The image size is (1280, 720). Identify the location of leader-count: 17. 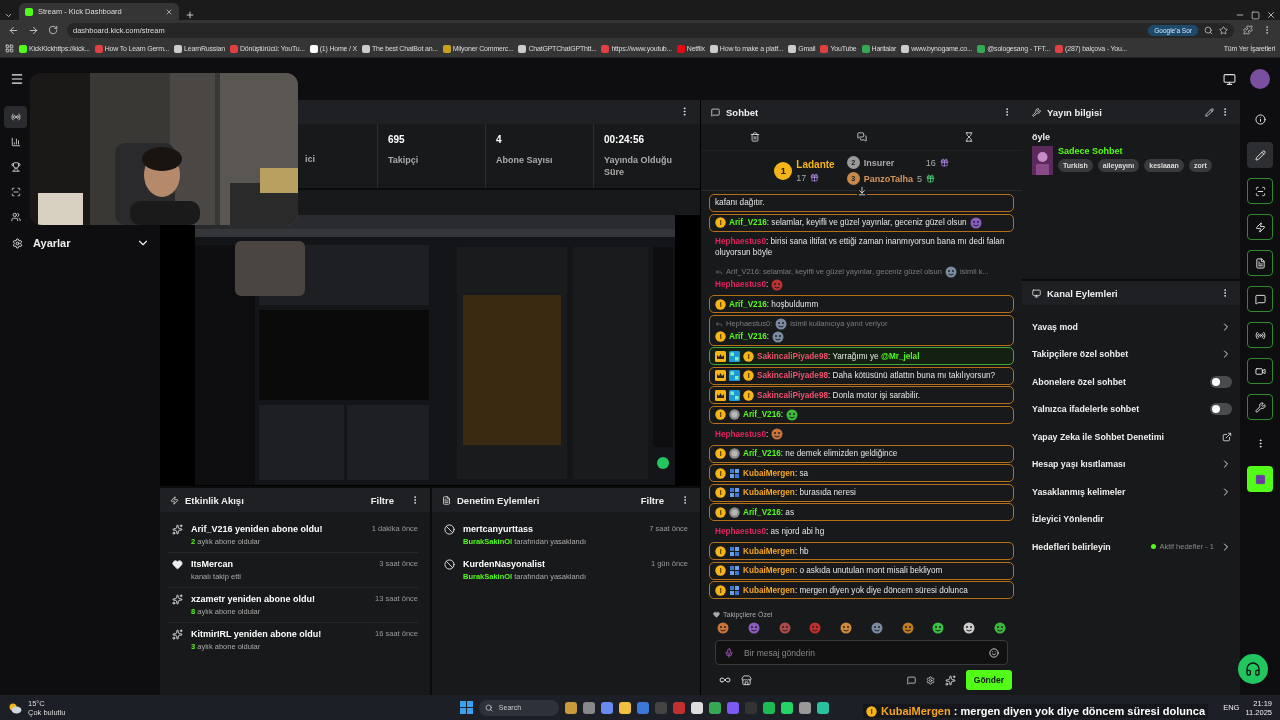
(801, 177).